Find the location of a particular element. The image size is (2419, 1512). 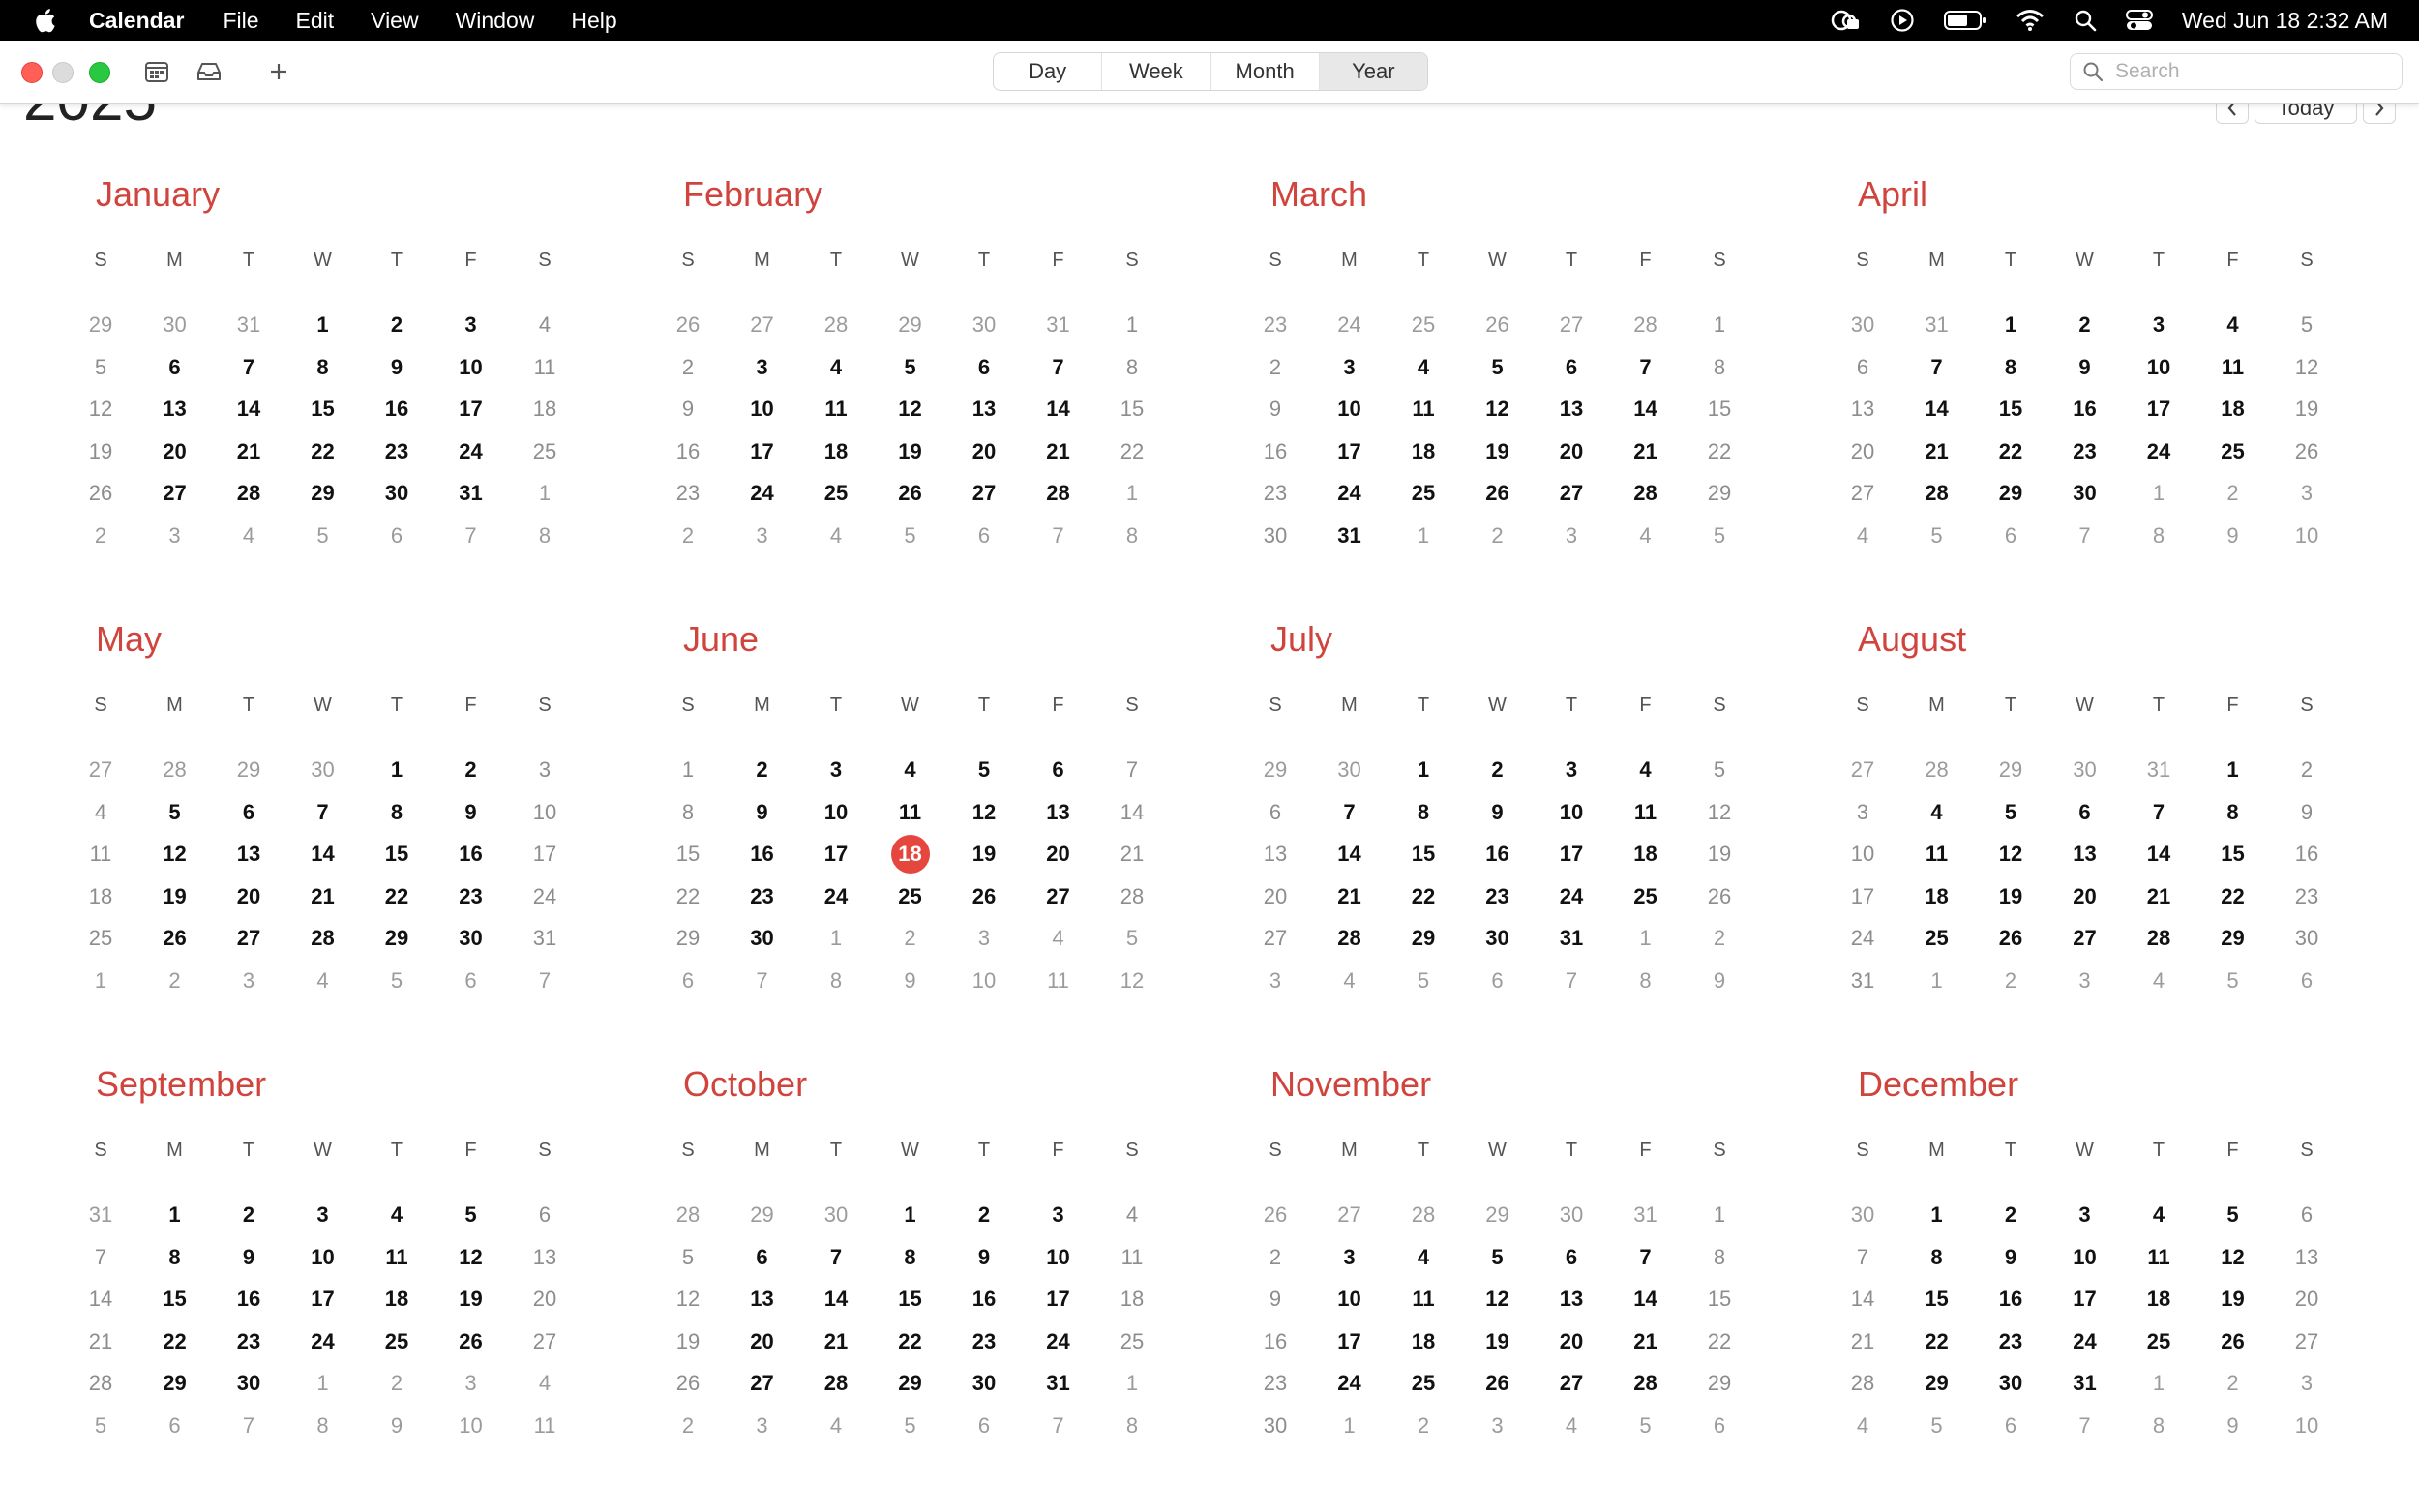

weekend-day: 12 is located at coordinates (688, 1300).